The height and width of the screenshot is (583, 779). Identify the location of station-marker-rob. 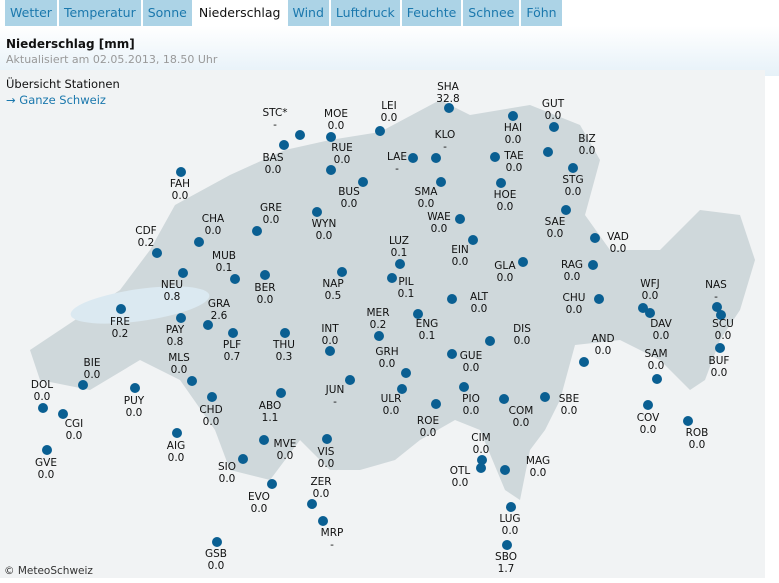
(688, 421).